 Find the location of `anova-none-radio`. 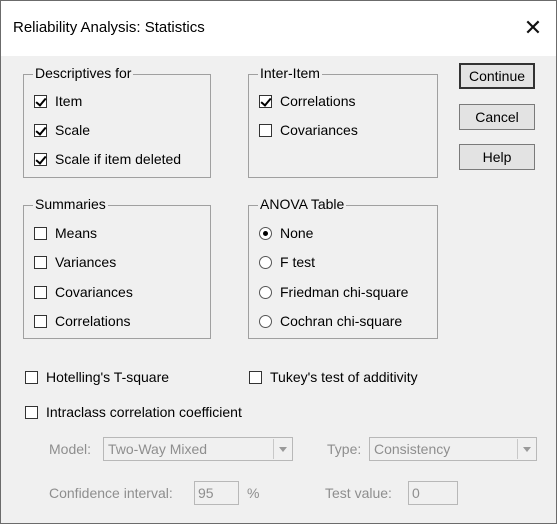

anova-none-radio is located at coordinates (265, 233).